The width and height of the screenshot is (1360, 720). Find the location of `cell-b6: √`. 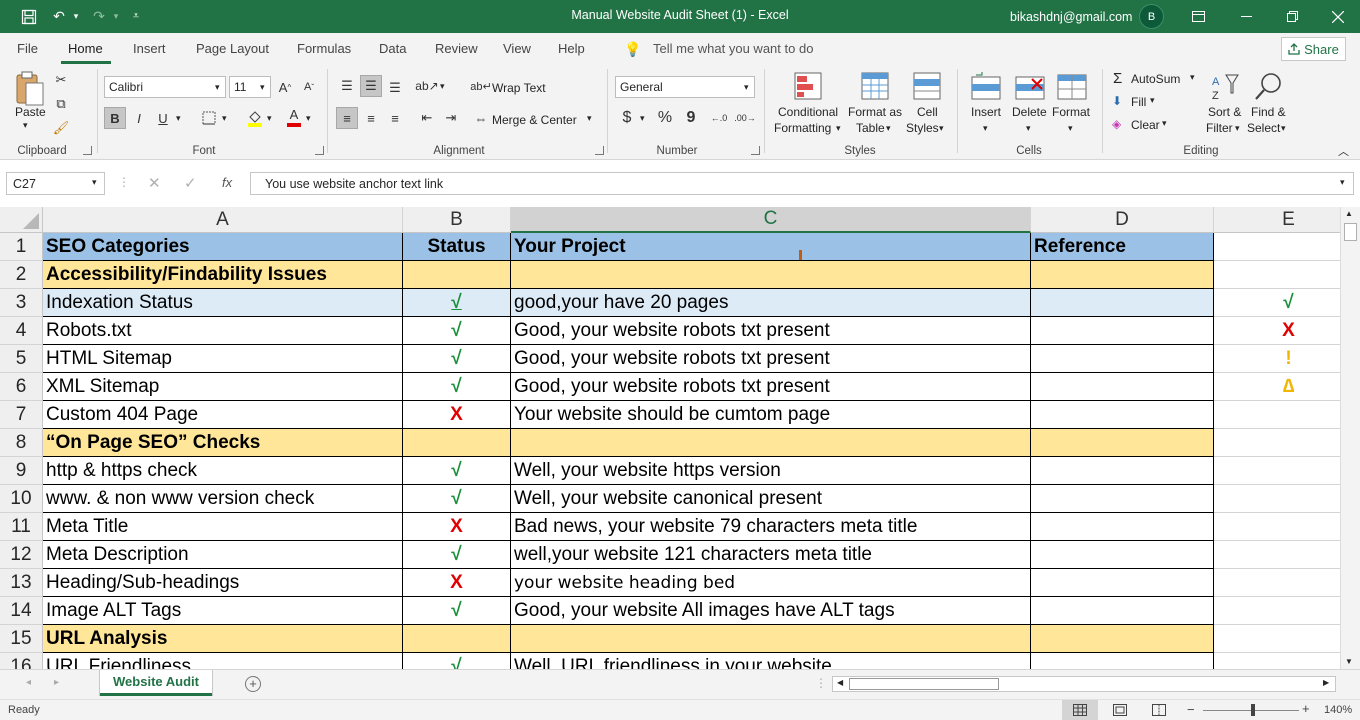

cell-b6: √ is located at coordinates (457, 387).